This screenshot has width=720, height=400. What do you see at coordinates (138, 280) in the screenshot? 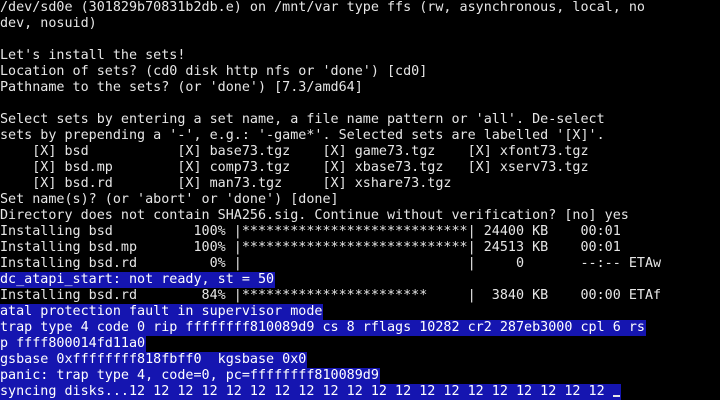
I see `console-line-highlighted: dc_atapi_start: not ready, st = 50` at bounding box center [138, 280].